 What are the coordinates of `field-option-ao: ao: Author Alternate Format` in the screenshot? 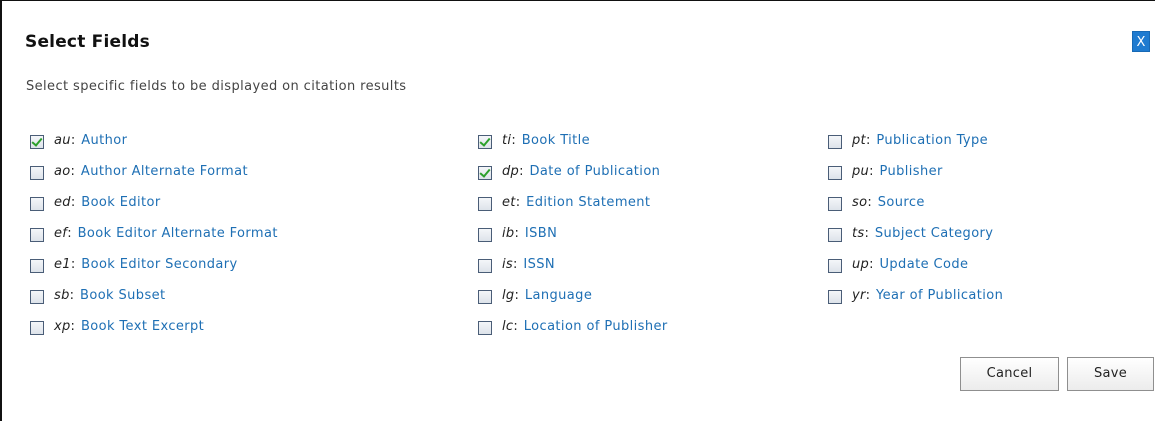 It's located at (154, 179).